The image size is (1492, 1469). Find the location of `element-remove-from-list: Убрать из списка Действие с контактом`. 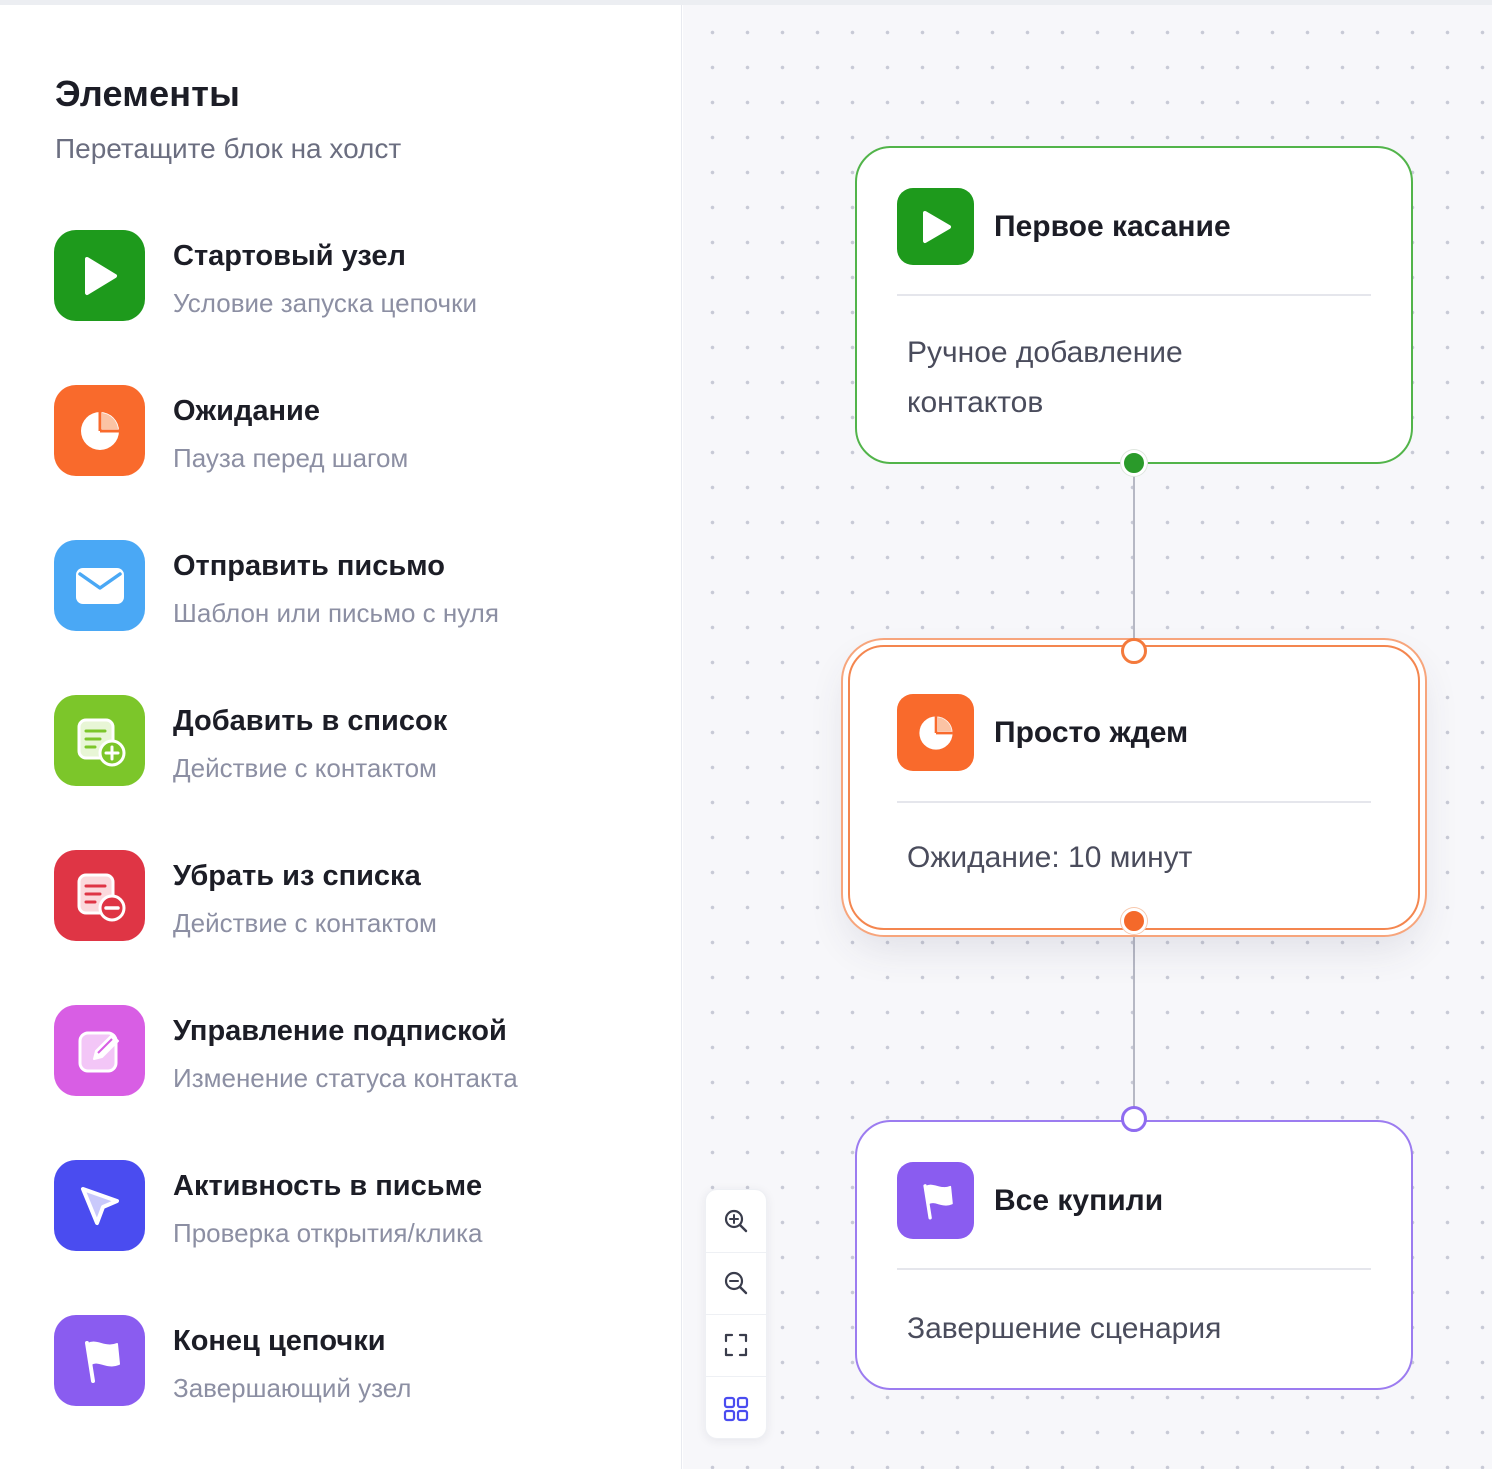

element-remove-from-list: Убрать из списка Действие с контактом is located at coordinates (354, 927).